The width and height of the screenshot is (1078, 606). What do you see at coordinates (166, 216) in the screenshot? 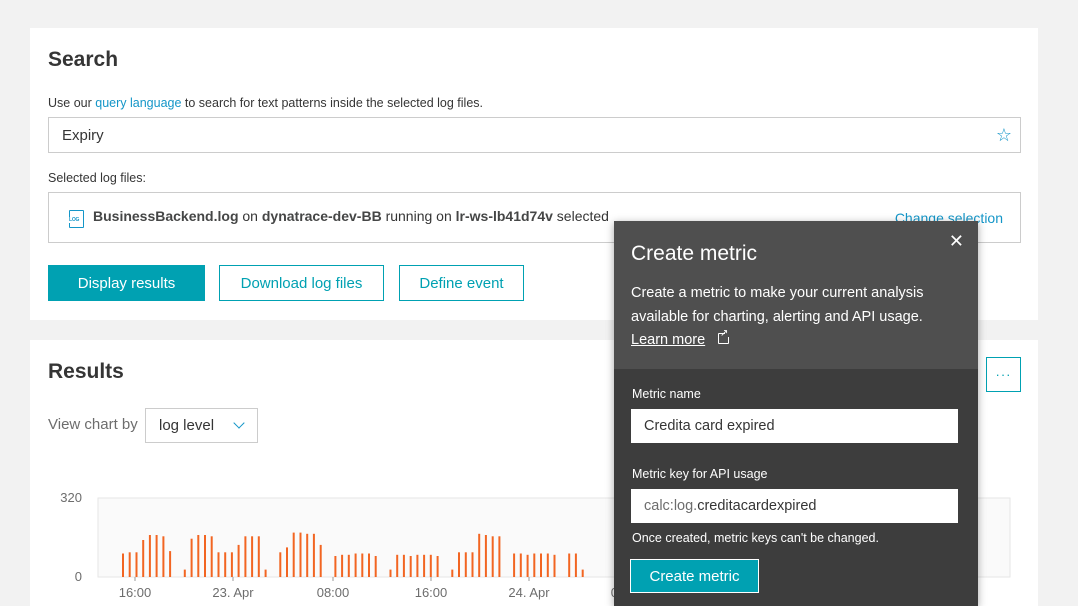
I see `file-name: BusinessBackend.log` at bounding box center [166, 216].